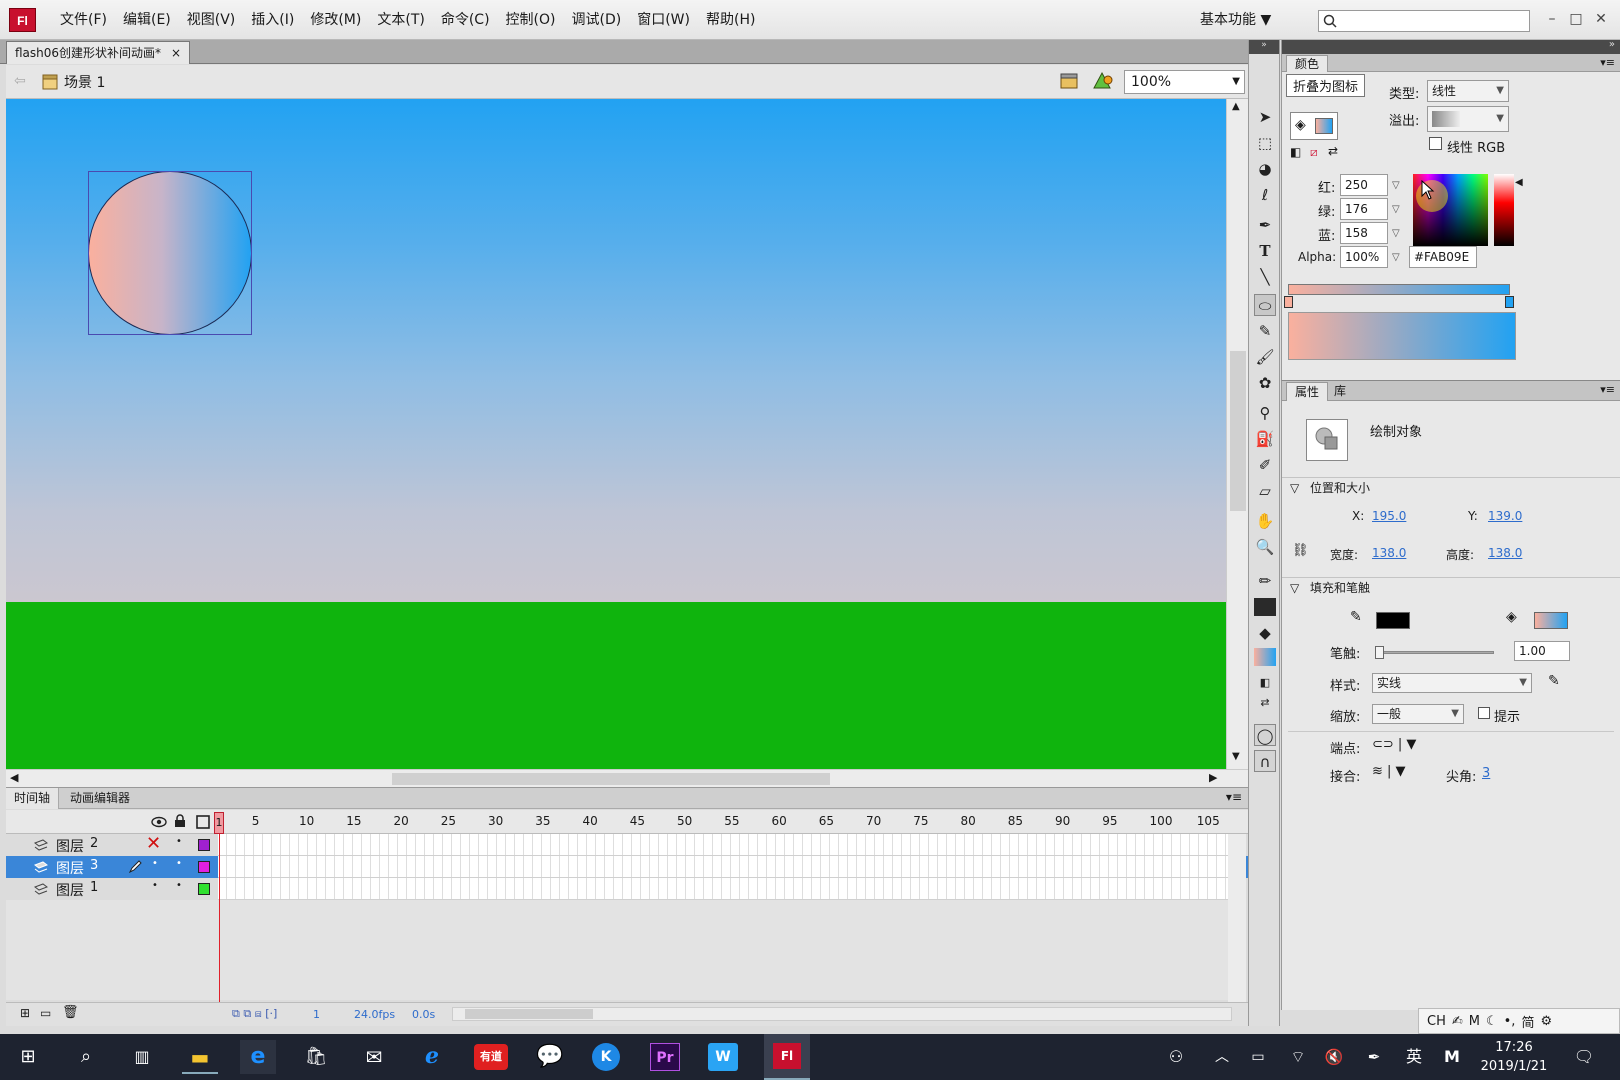  I want to click on gradient-definition-bar, so click(1399, 289).